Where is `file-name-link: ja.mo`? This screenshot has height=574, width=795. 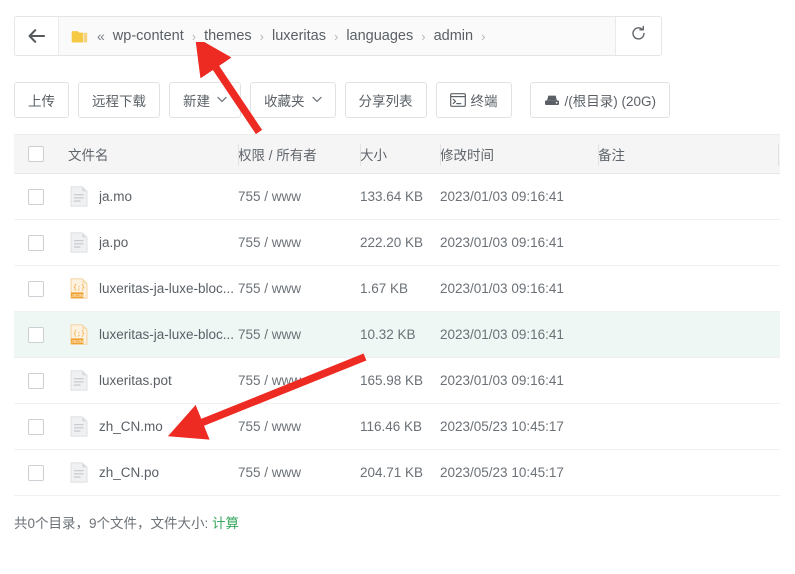
file-name-link: ja.mo is located at coordinates (115, 196).